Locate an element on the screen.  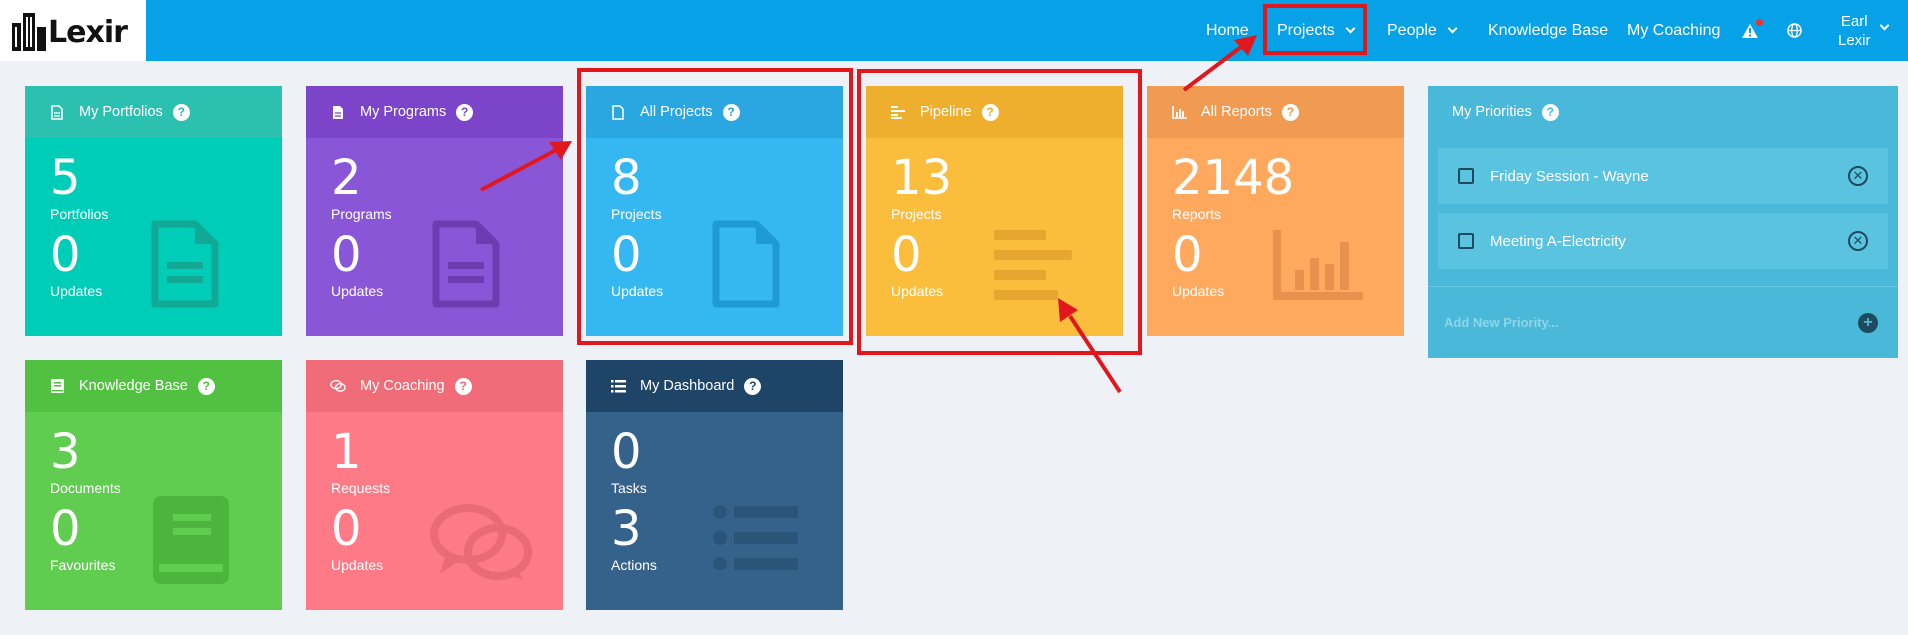
comments-icon is located at coordinates (338, 386).